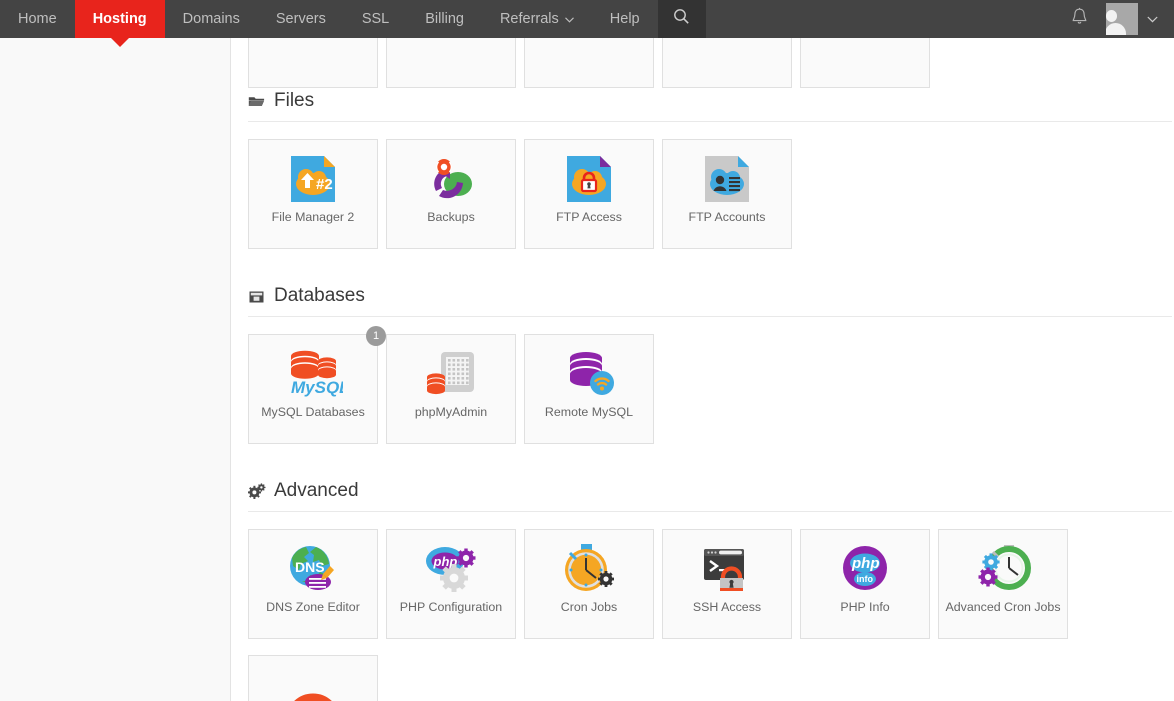  I want to click on card-file-manager-2: #2 File Manager 2, so click(313, 194).